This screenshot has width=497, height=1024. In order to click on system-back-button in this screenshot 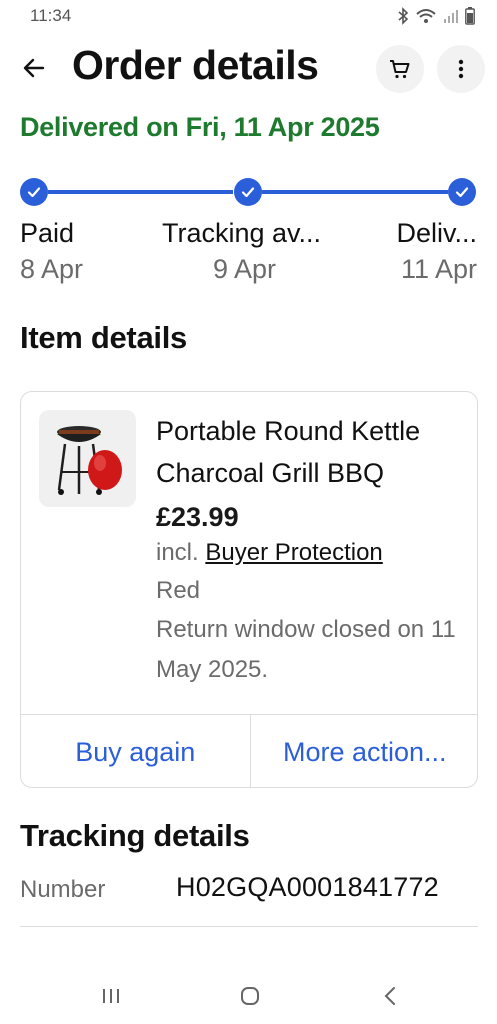, I will do `click(390, 996)`.